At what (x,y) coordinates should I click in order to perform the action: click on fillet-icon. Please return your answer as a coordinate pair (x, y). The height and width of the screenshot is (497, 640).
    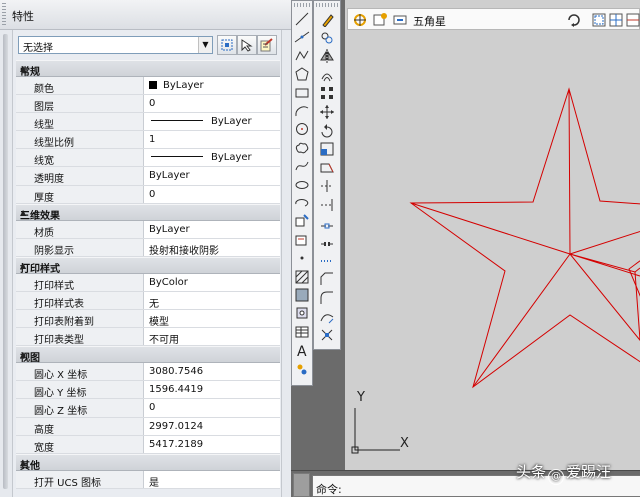
    Looking at the image, I should click on (327, 298).